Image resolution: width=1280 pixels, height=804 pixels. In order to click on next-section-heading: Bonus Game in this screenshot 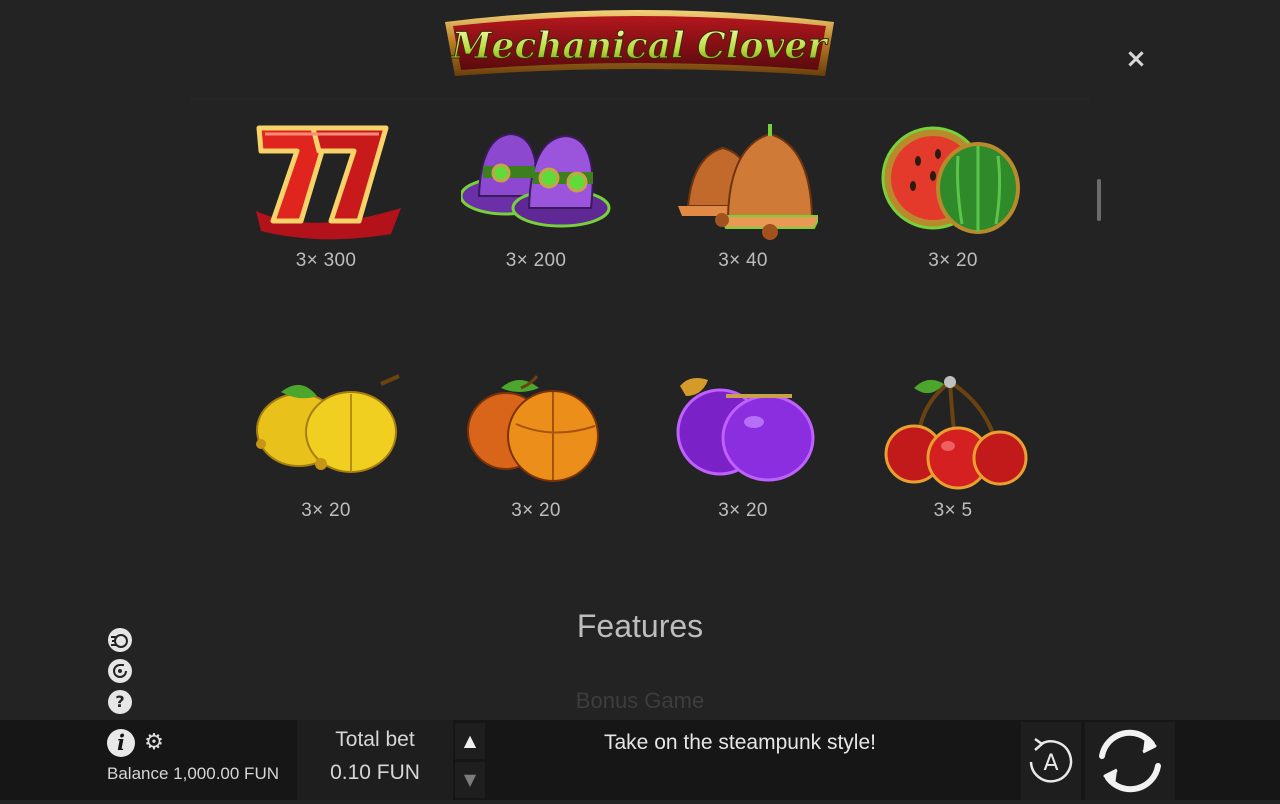, I will do `click(640, 699)`.